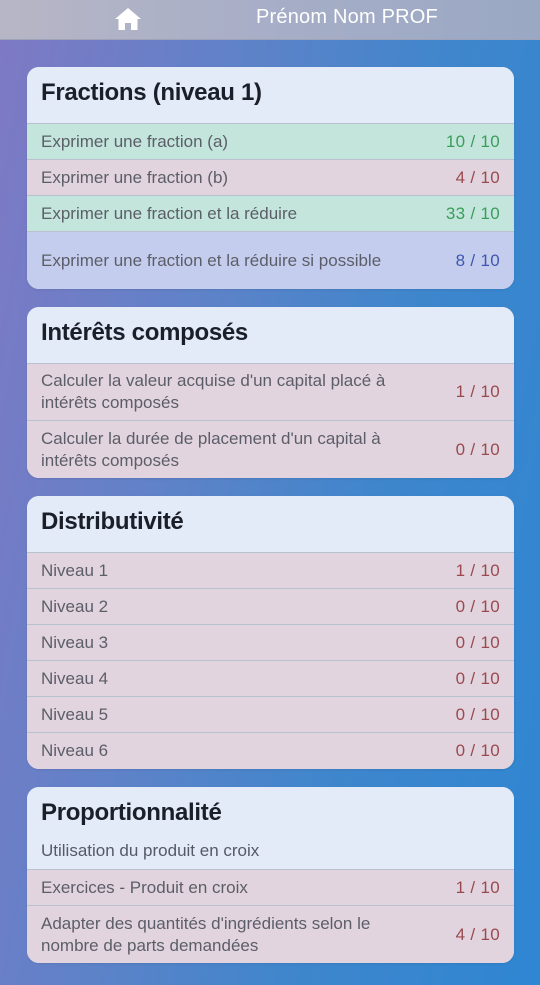  What do you see at coordinates (169, 213) in the screenshot?
I see `exercise-label: Exprimer une fraction et la réduire` at bounding box center [169, 213].